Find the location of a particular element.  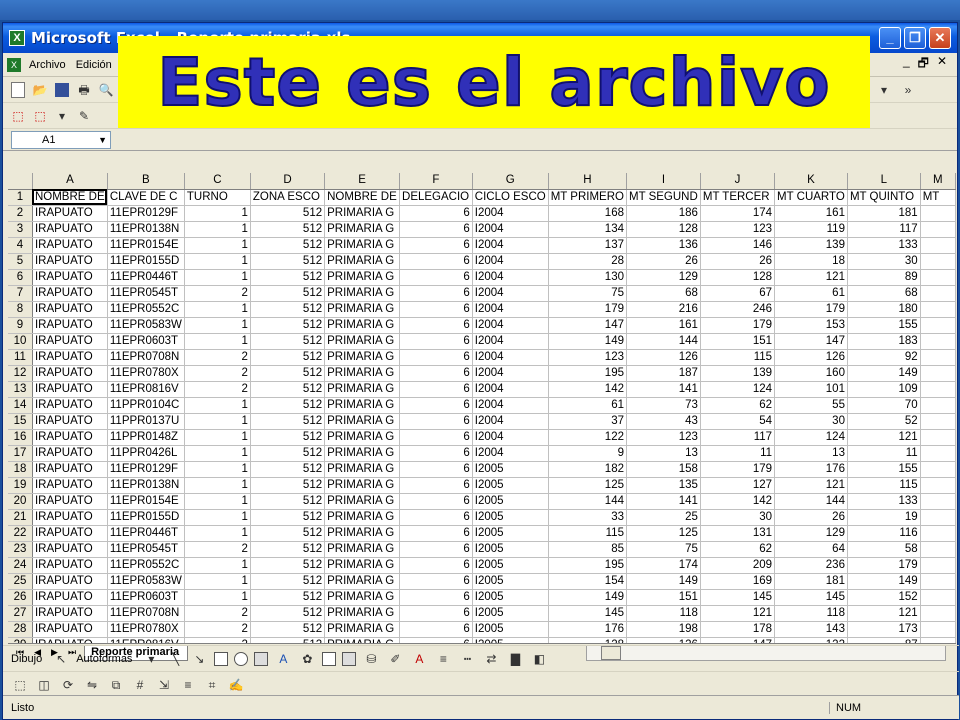

flip-icon: ⇋ is located at coordinates (92, 685).